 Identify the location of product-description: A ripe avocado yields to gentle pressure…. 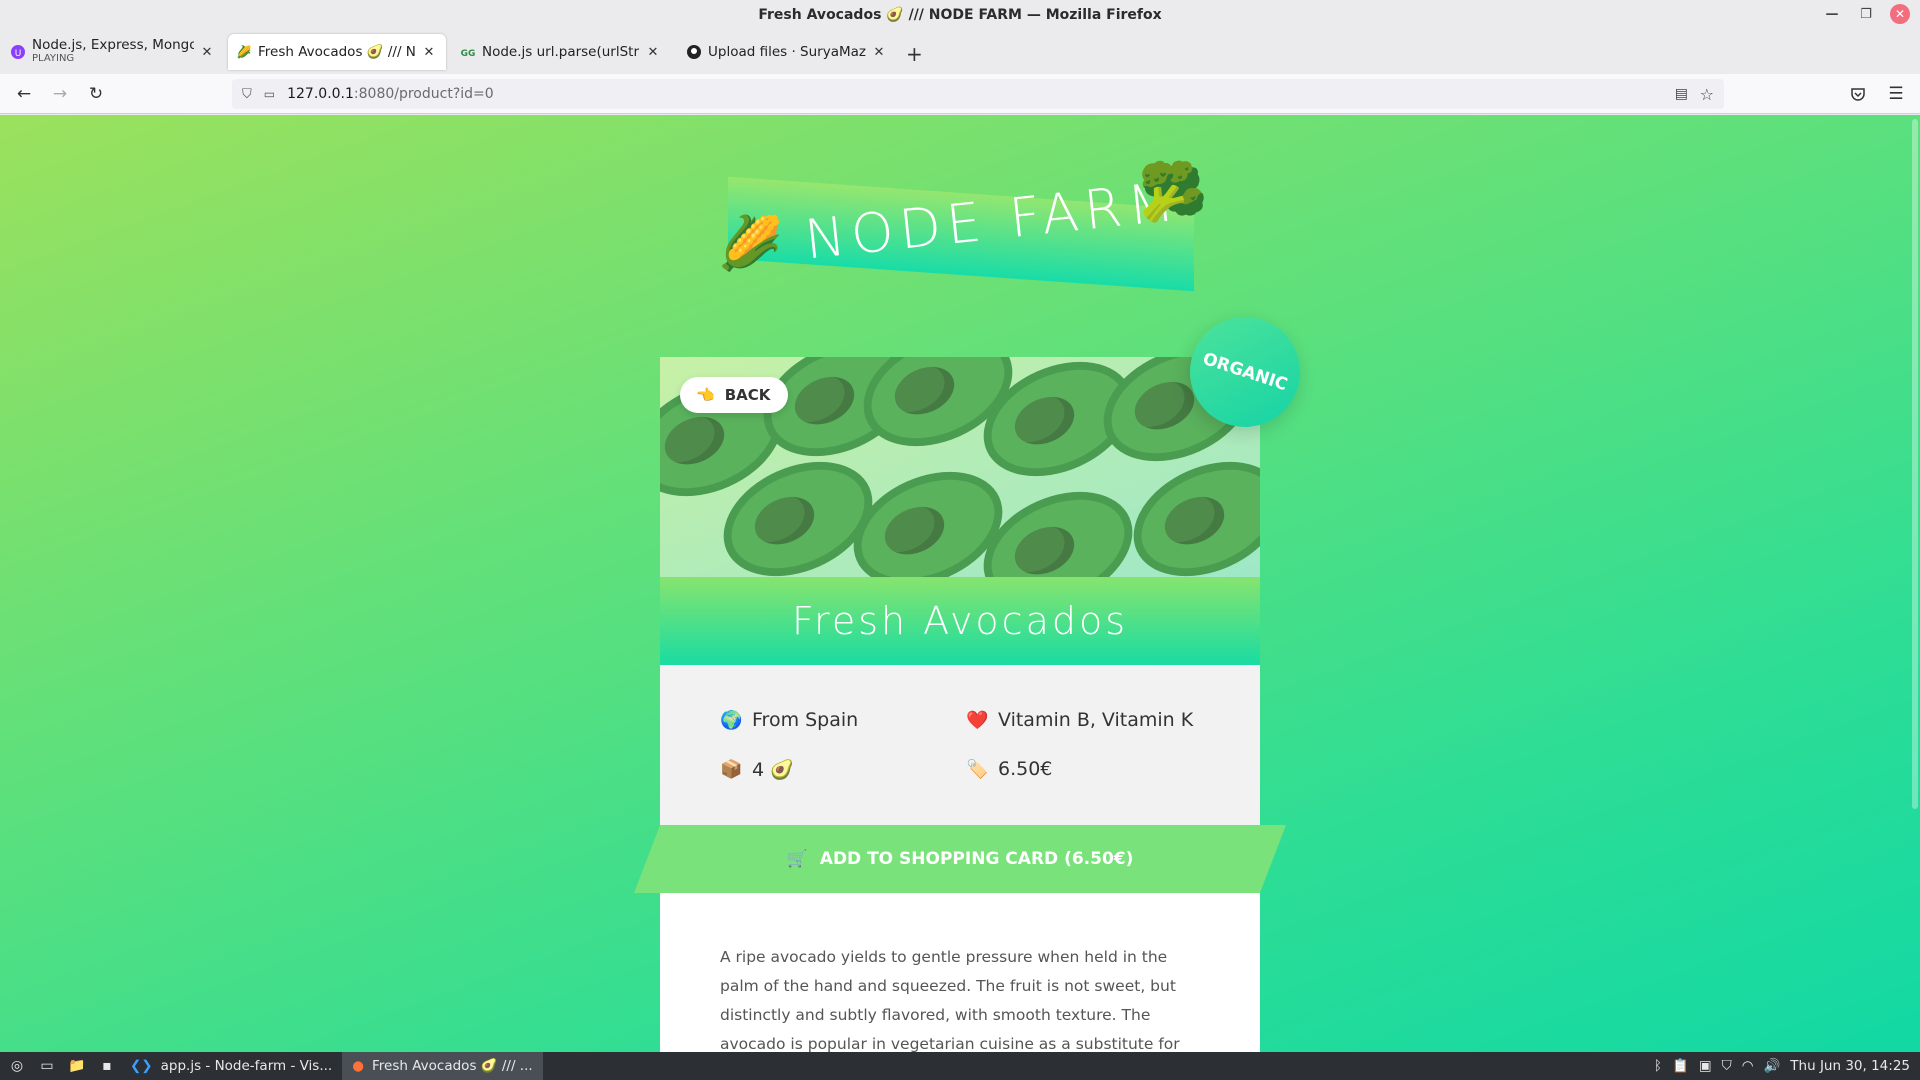
(960, 972).